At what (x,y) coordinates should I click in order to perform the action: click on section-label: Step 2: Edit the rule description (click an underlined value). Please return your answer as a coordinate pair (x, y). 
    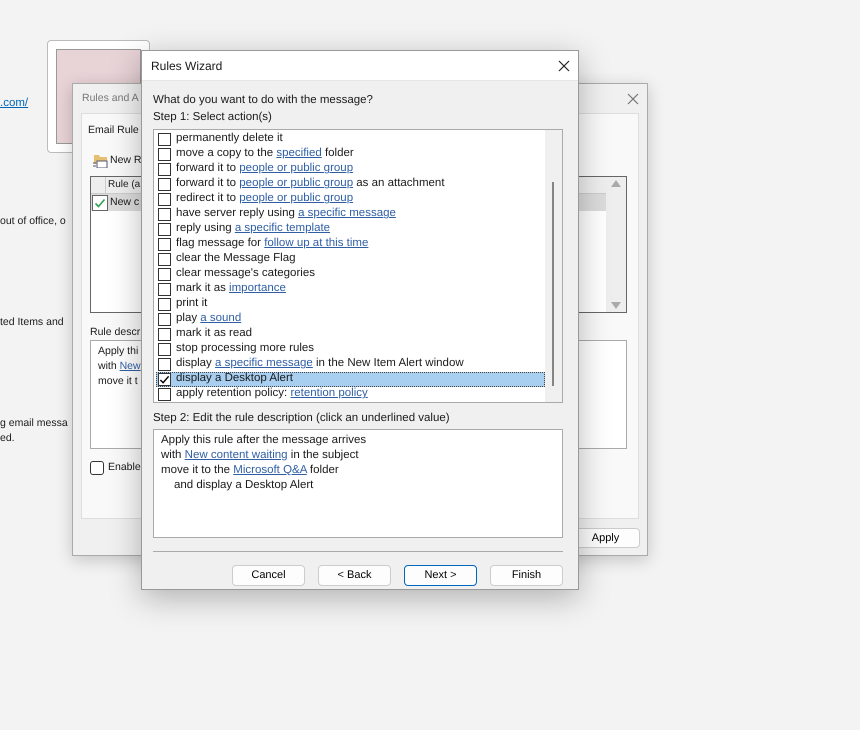
    Looking at the image, I should click on (302, 418).